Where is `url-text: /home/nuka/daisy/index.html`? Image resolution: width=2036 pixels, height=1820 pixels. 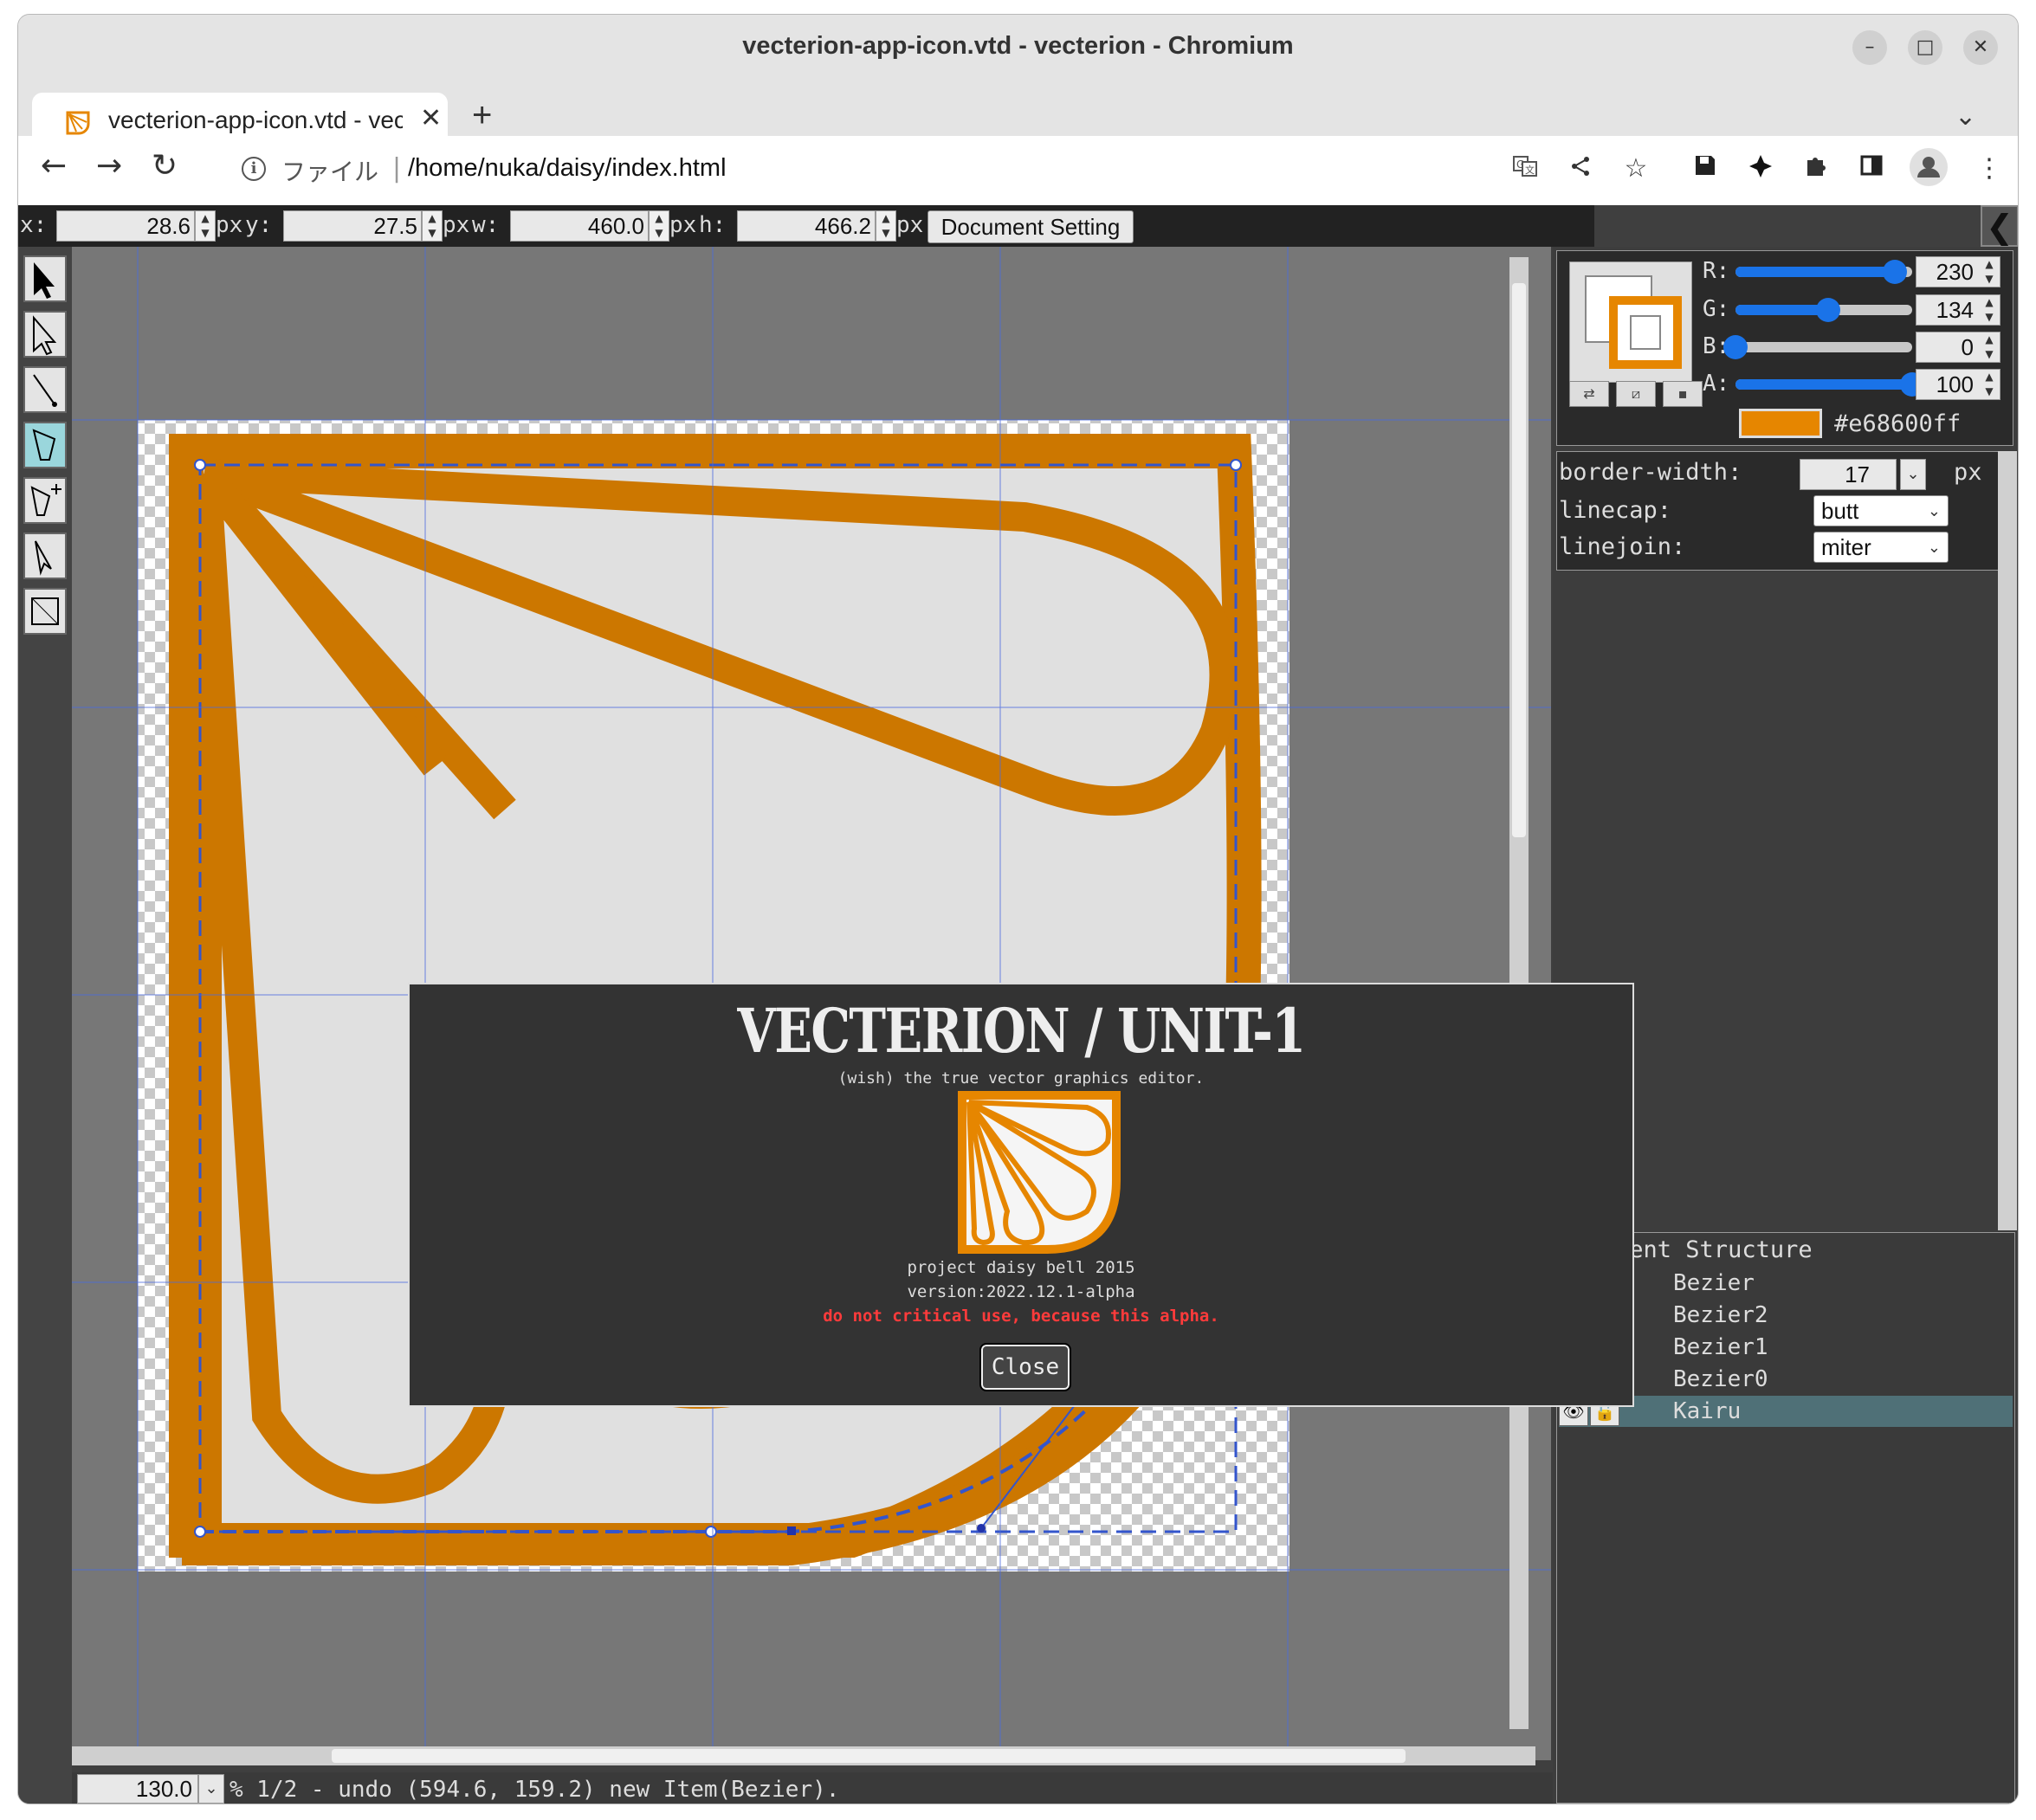 url-text: /home/nuka/daisy/index.html is located at coordinates (567, 168).